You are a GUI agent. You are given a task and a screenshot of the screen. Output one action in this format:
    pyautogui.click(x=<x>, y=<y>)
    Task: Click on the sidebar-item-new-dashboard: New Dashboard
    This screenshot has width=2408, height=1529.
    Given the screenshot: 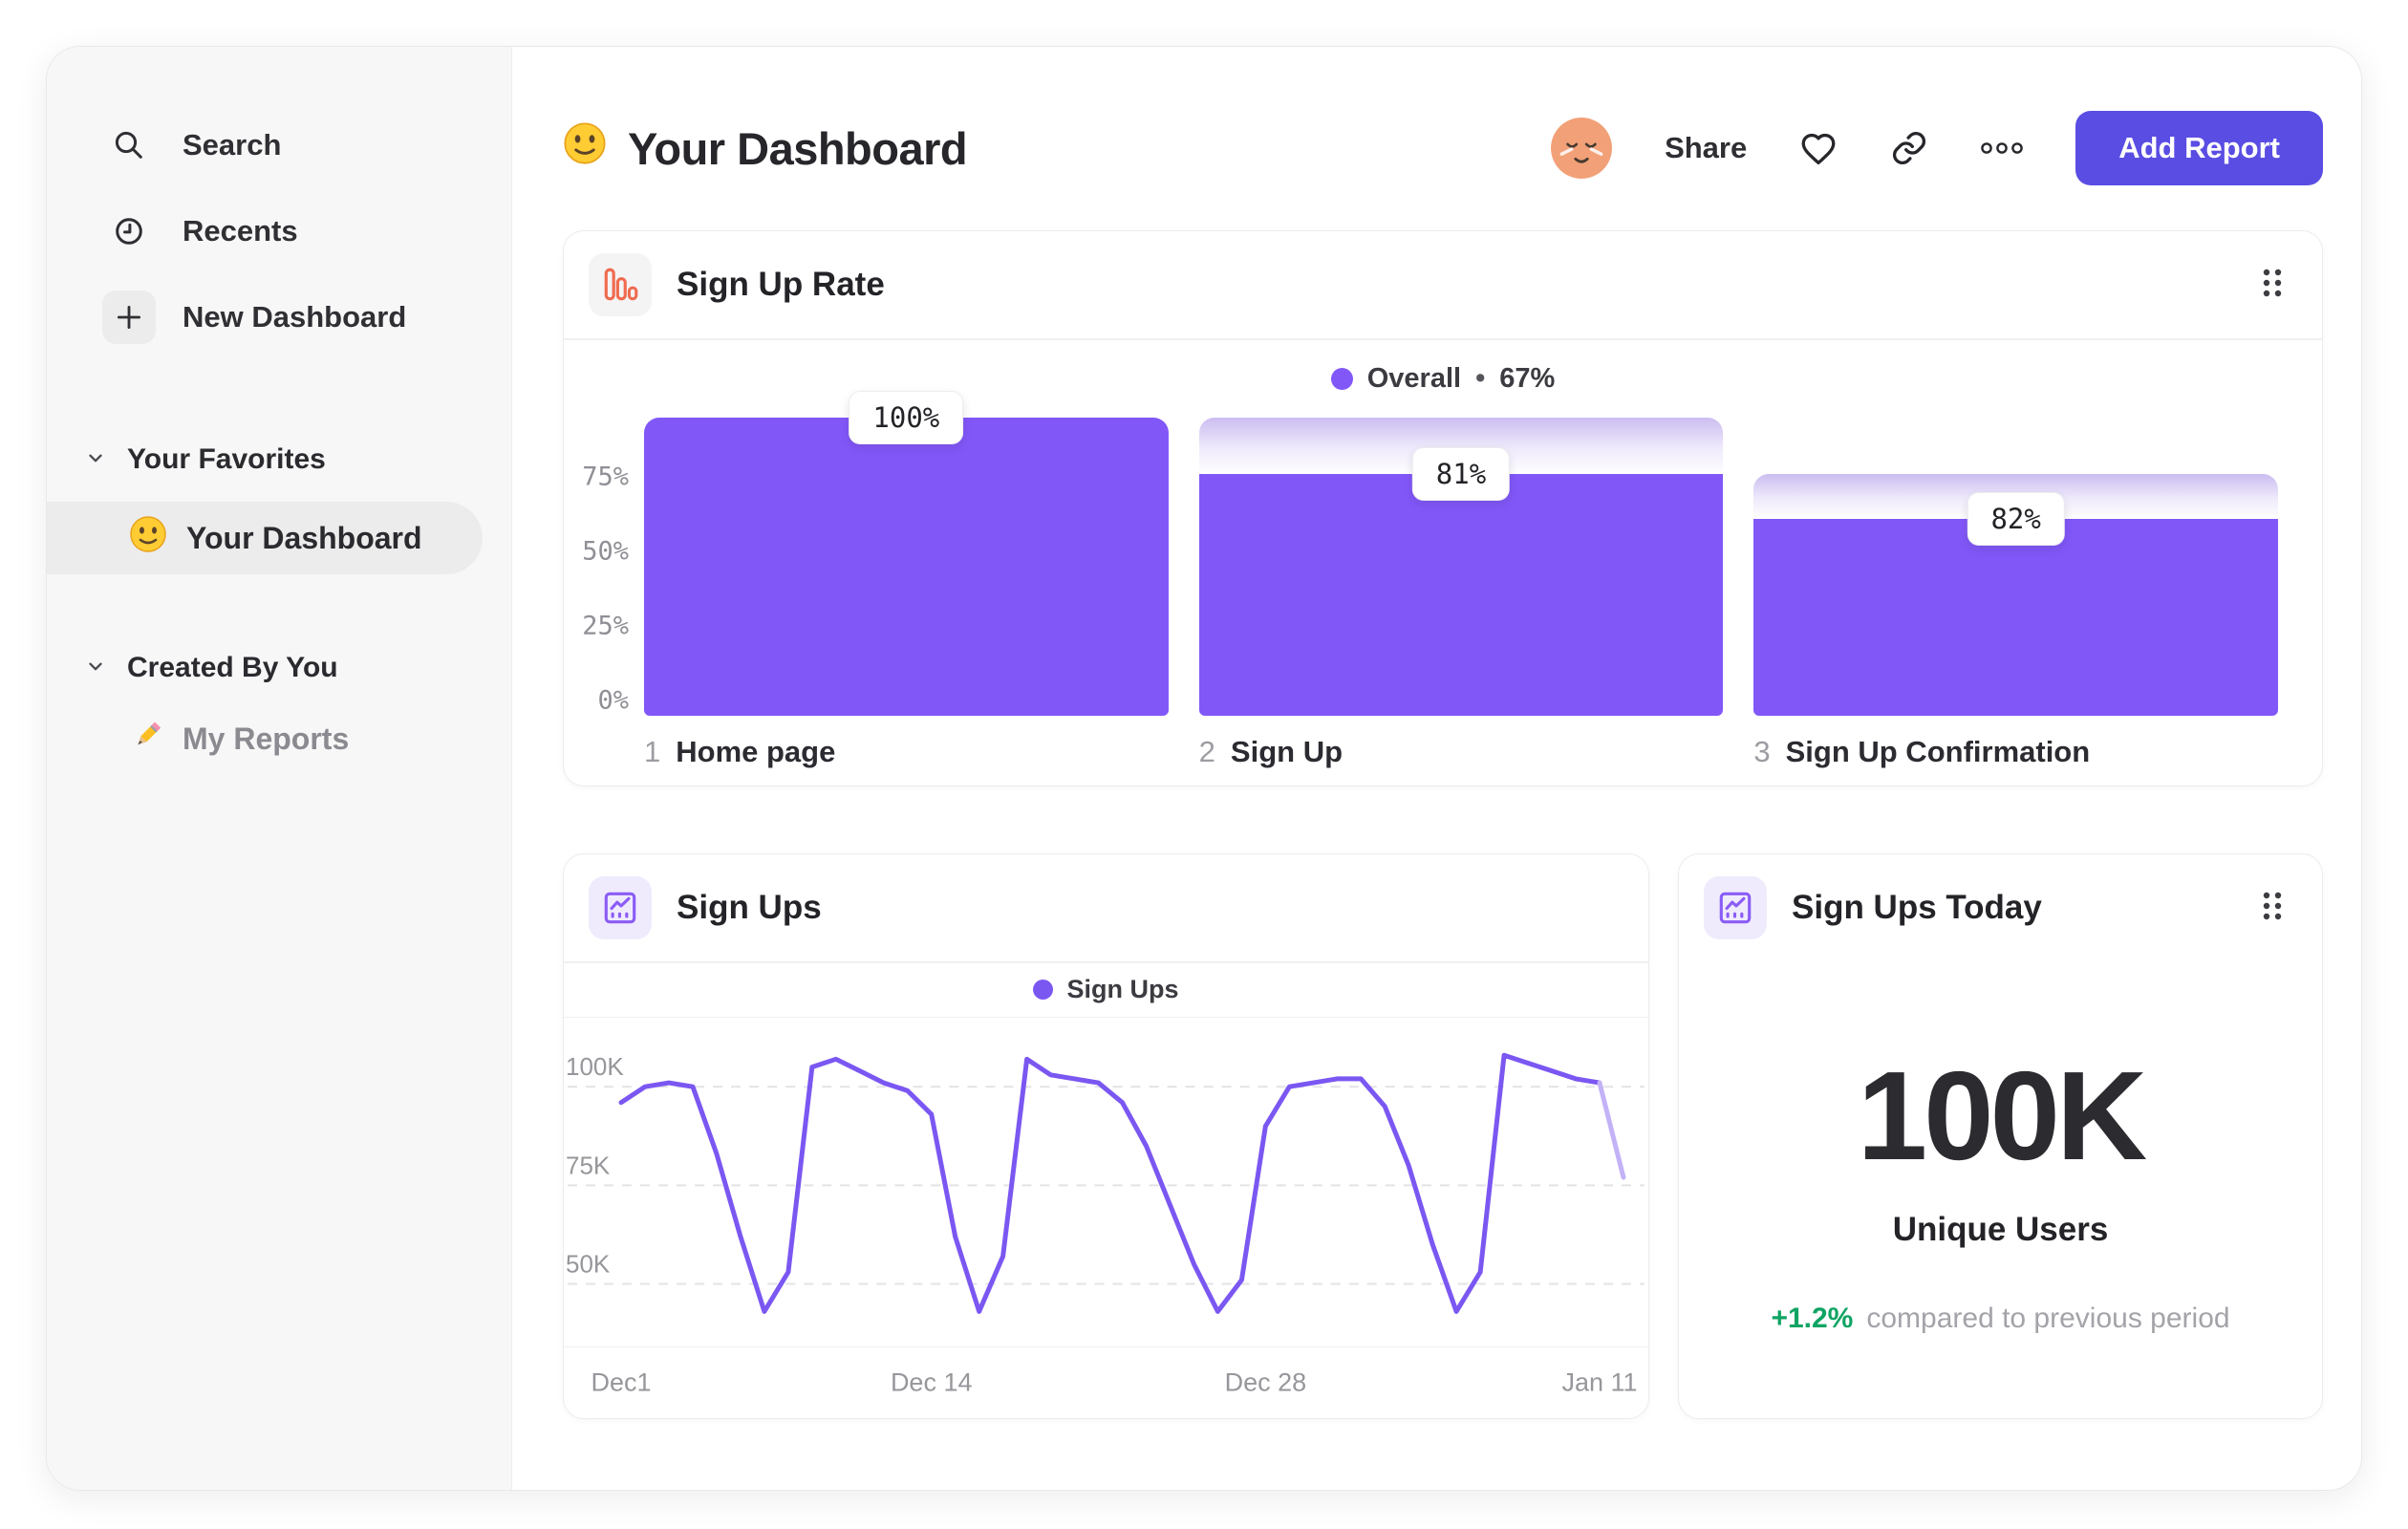 What is the action you would take?
    pyautogui.click(x=279, y=317)
    